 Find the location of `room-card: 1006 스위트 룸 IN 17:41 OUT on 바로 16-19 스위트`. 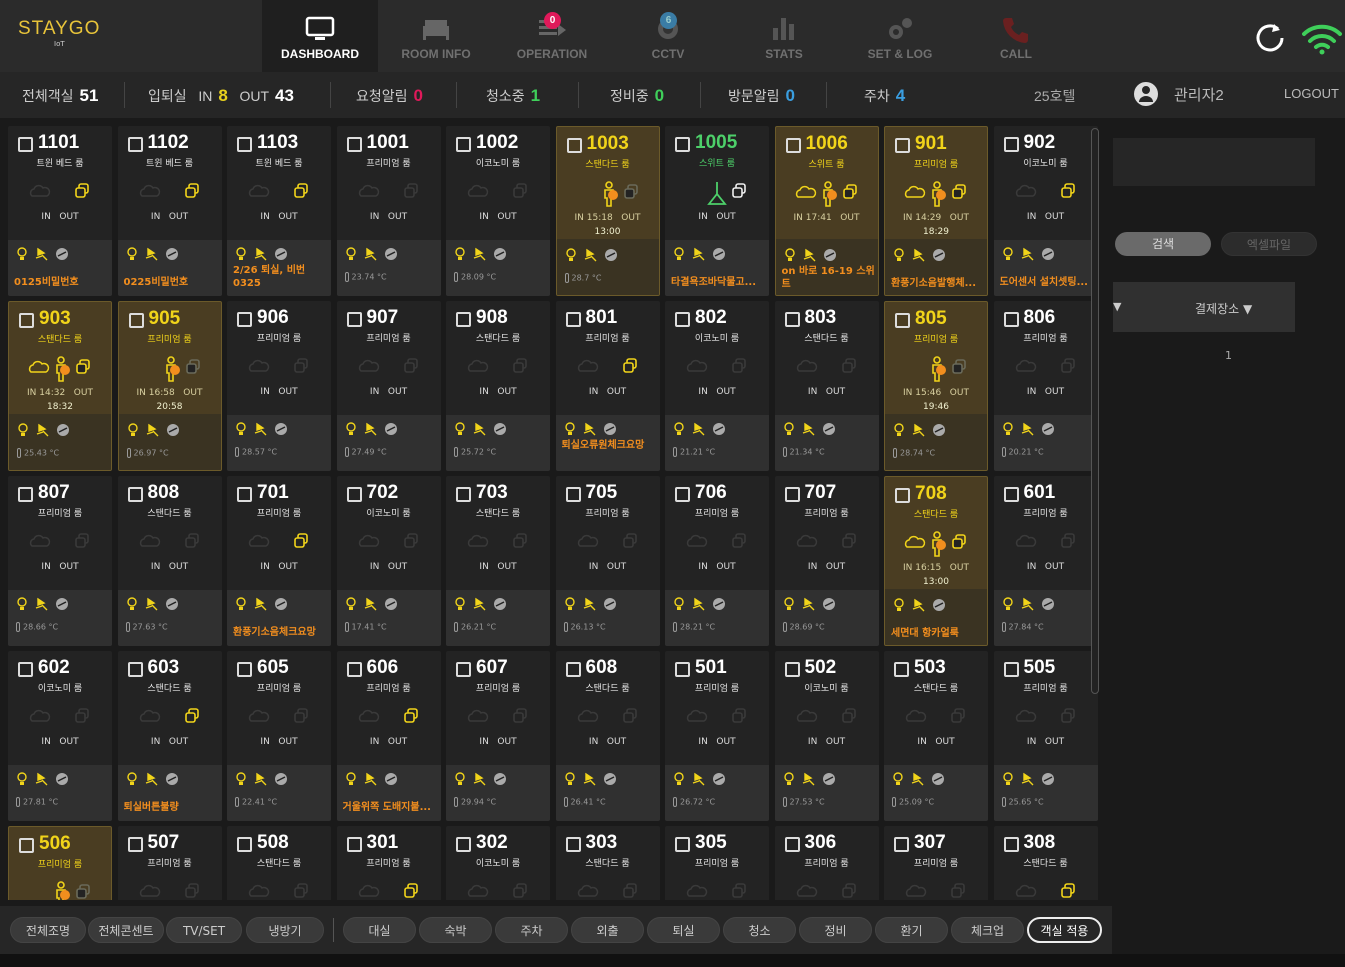

room-card: 1006 스위트 룸 IN 17:41 OUT on 바로 16-19 스위트 is located at coordinates (826, 211).